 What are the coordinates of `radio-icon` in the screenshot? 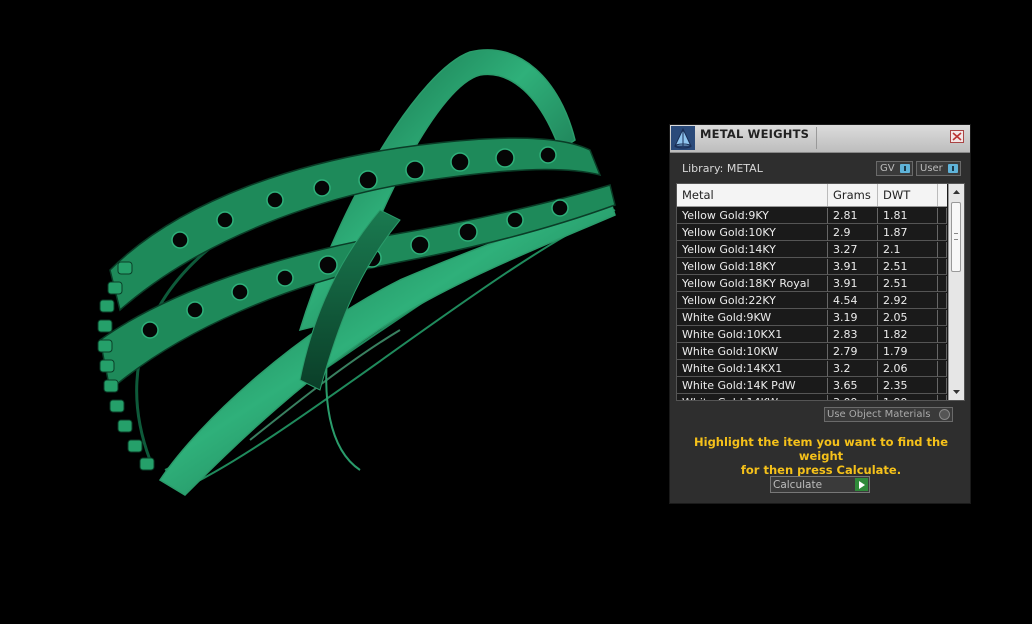 It's located at (944, 414).